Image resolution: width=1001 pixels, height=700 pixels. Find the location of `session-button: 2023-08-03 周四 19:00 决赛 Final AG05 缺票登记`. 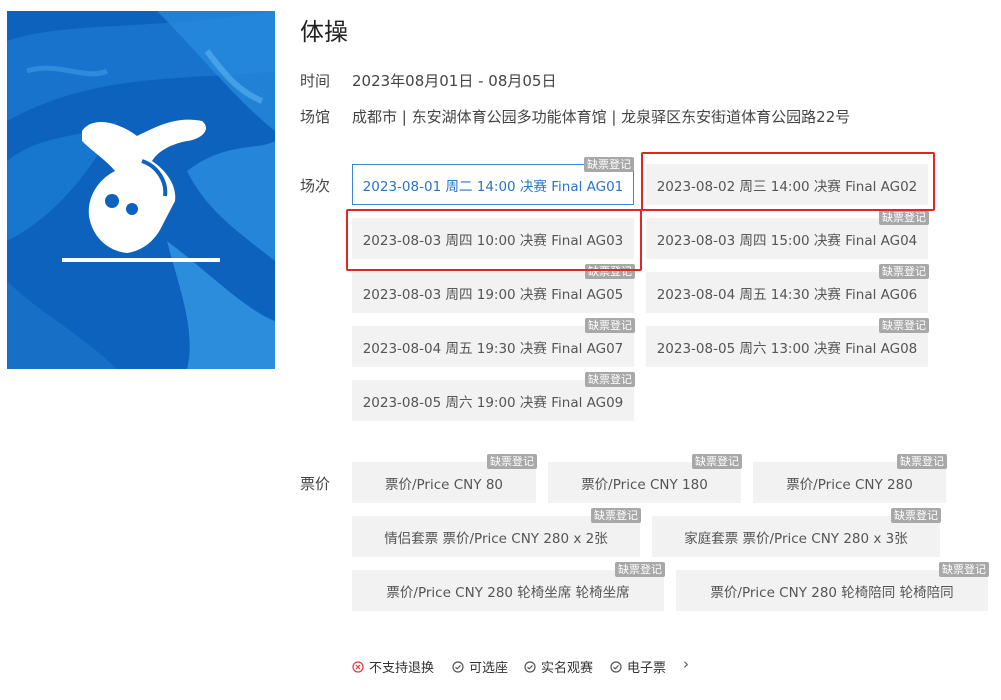

session-button: 2023-08-03 周四 19:00 决赛 Final AG05 缺票登记 is located at coordinates (493, 288).